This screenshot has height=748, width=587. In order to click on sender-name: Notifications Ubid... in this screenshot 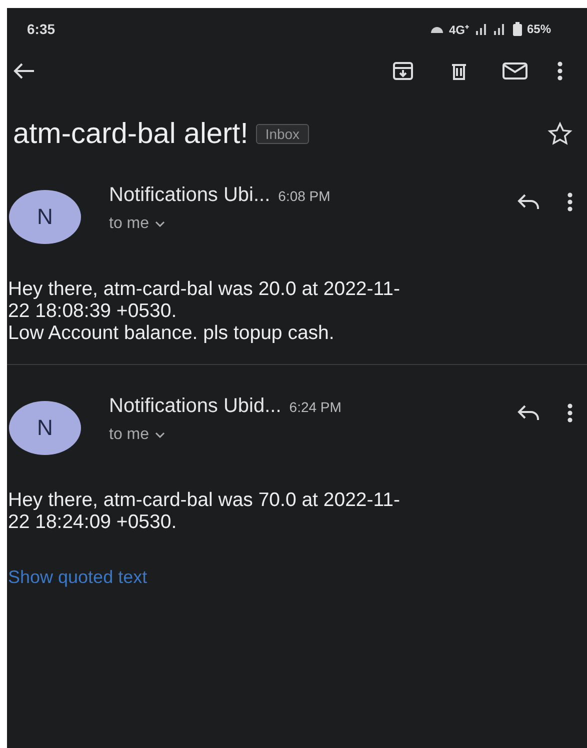, I will do `click(195, 406)`.